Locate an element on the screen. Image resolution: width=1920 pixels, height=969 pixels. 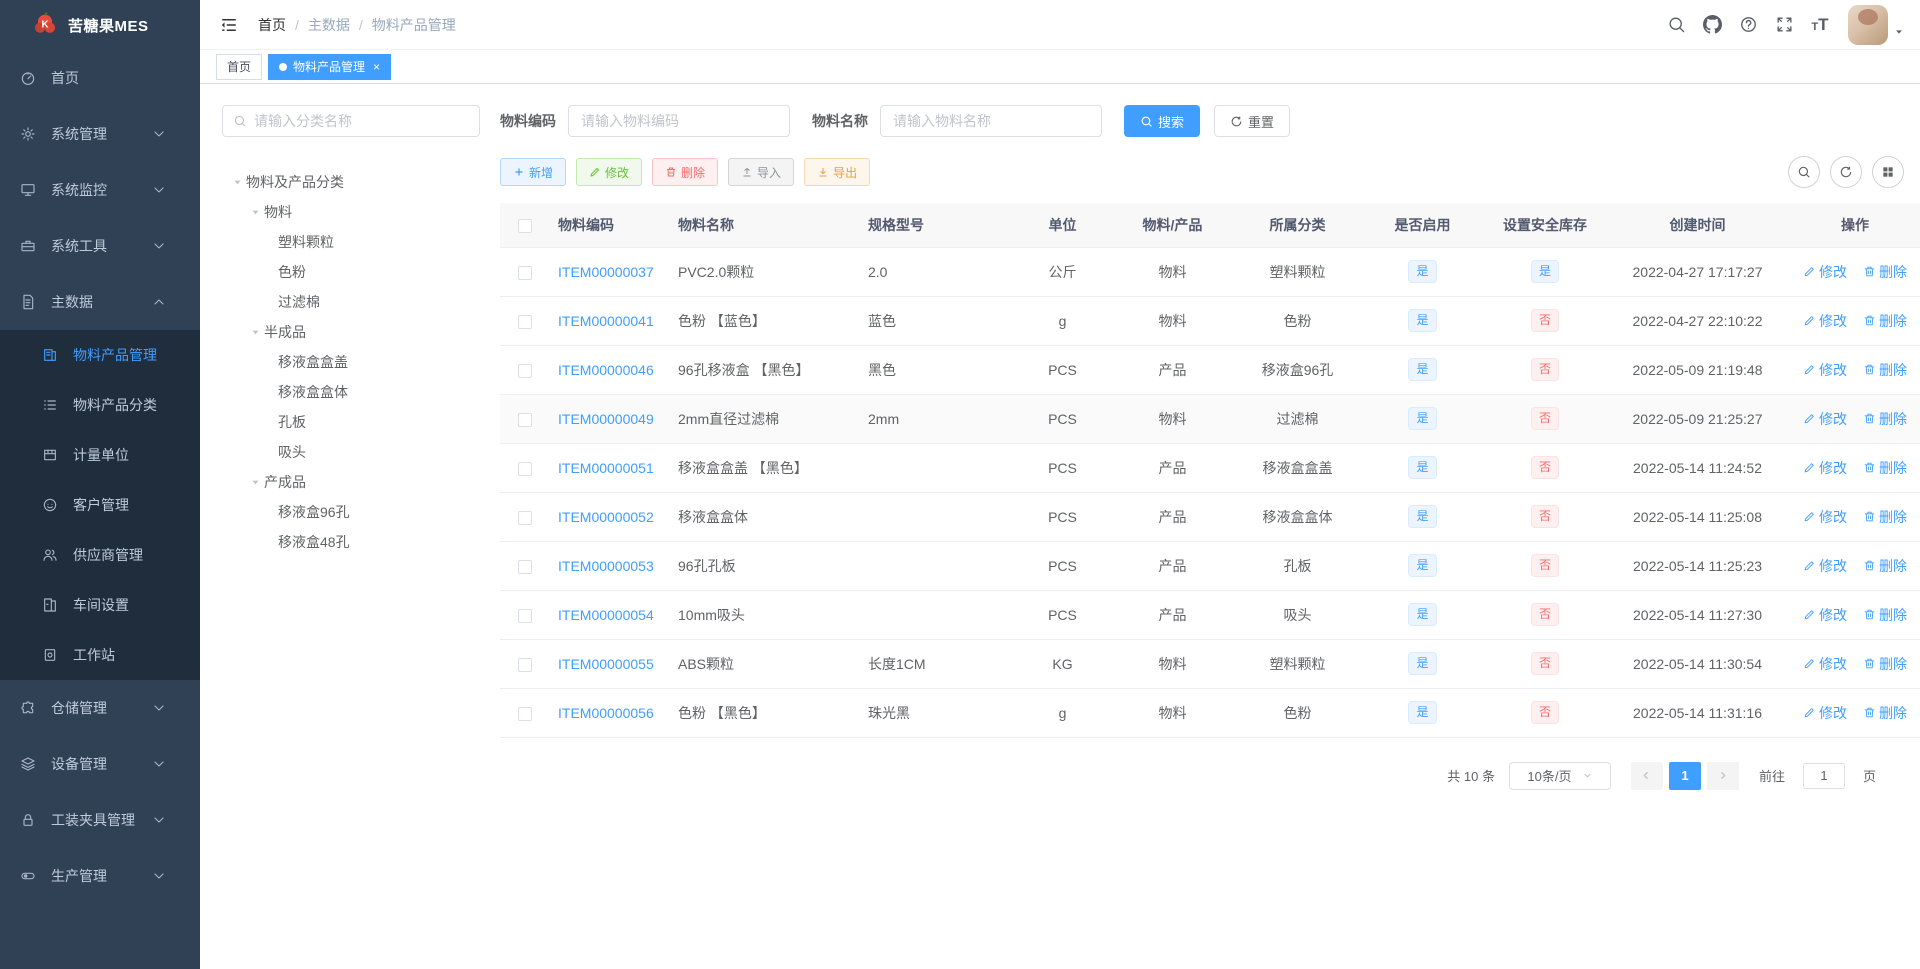
material-code-input is located at coordinates (679, 121).